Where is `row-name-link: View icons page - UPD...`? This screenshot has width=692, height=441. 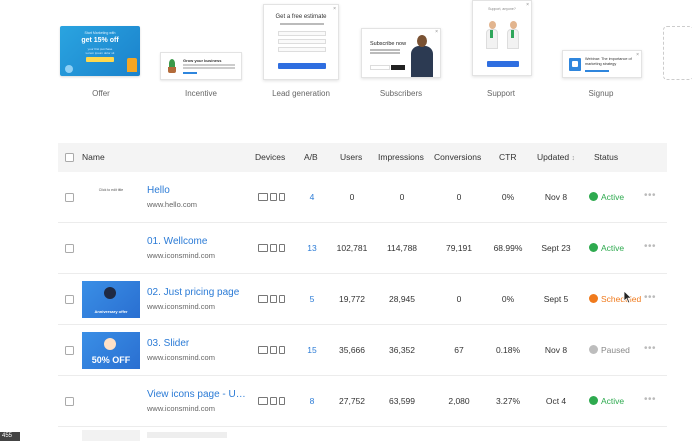
row-name-link: View icons page - UPD... is located at coordinates (199, 394).